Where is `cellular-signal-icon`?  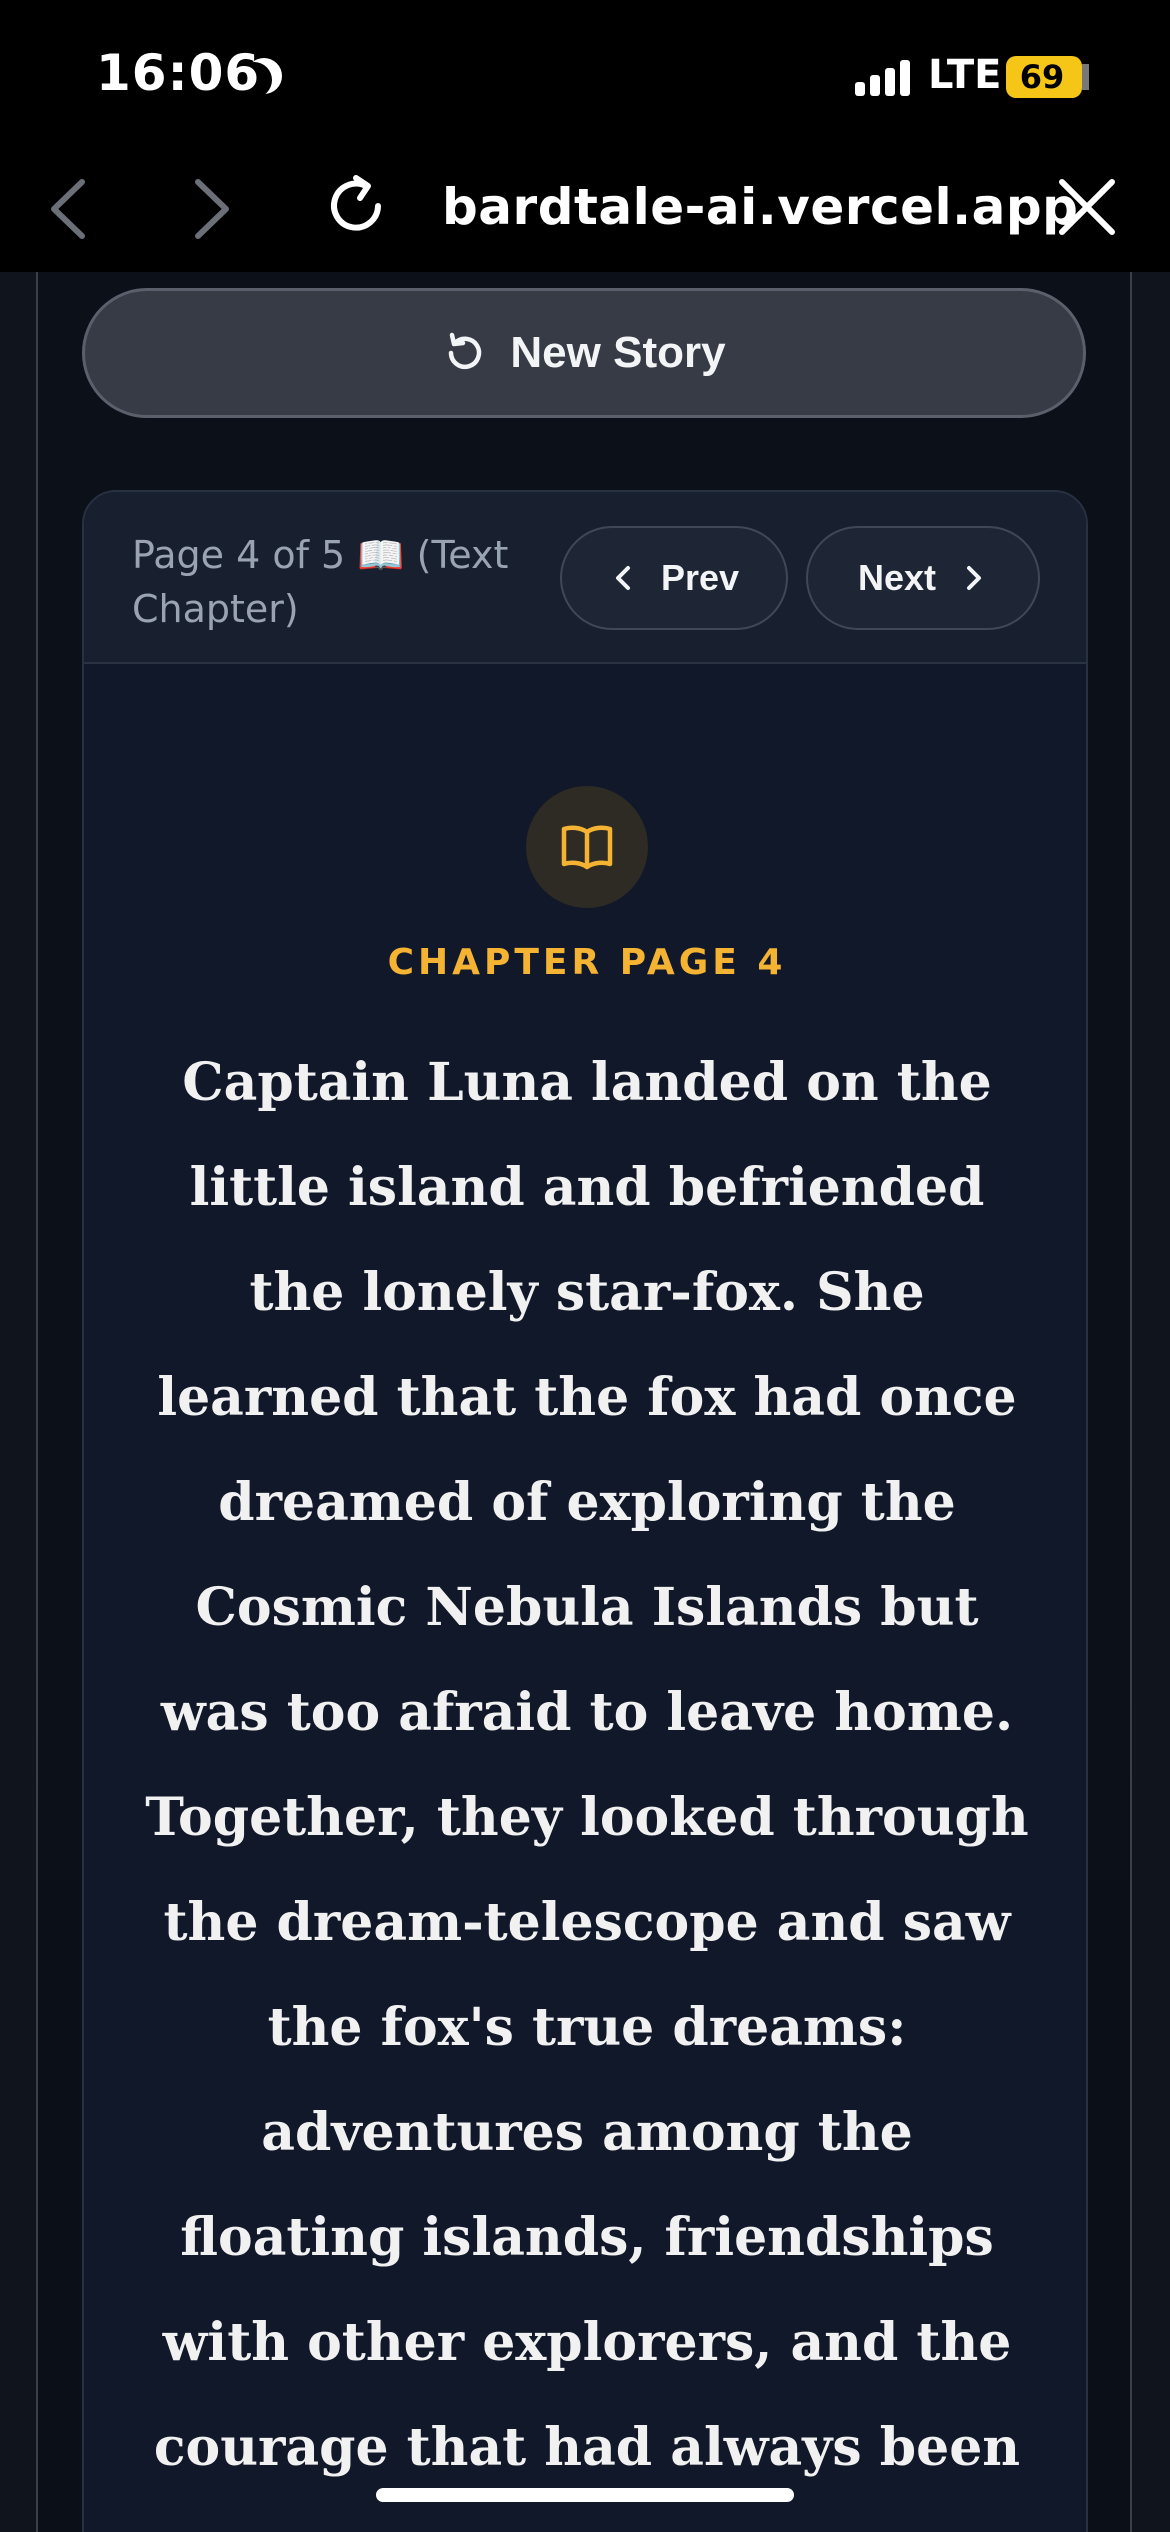 cellular-signal-icon is located at coordinates (883, 78).